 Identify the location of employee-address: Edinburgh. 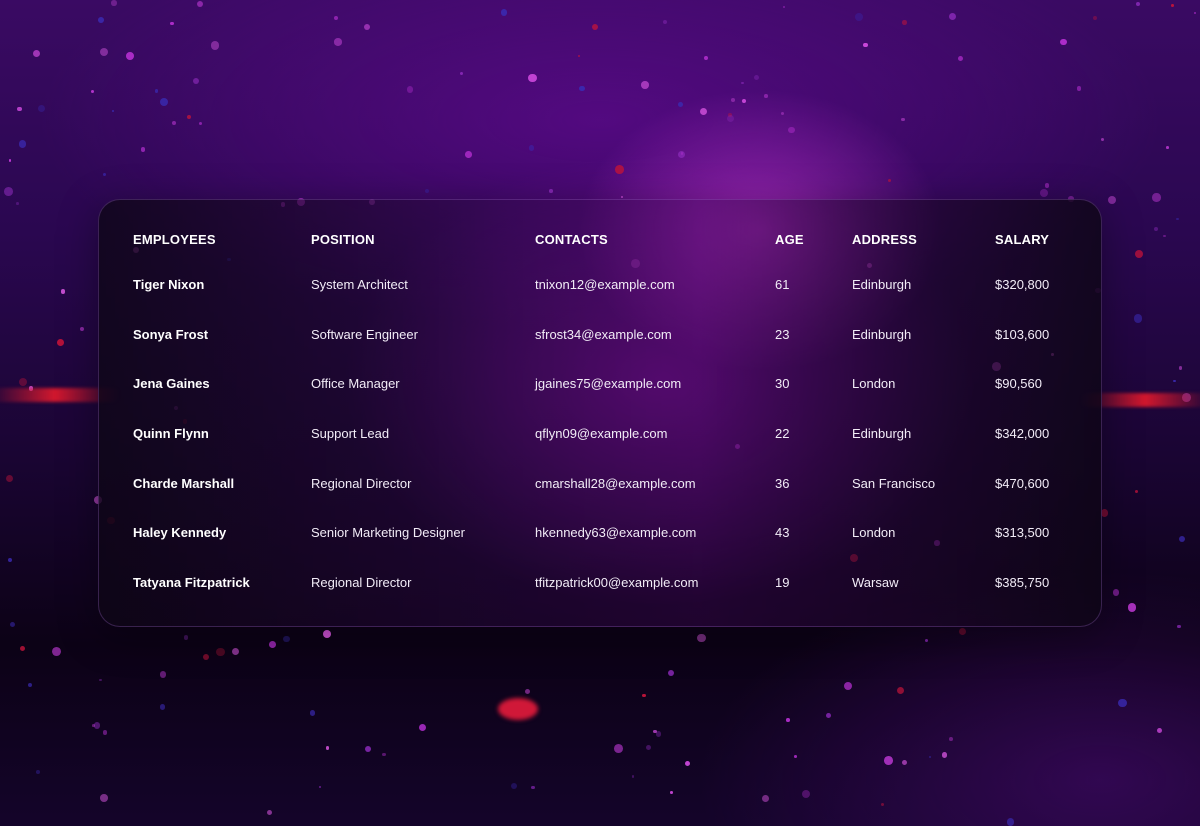
(882, 434).